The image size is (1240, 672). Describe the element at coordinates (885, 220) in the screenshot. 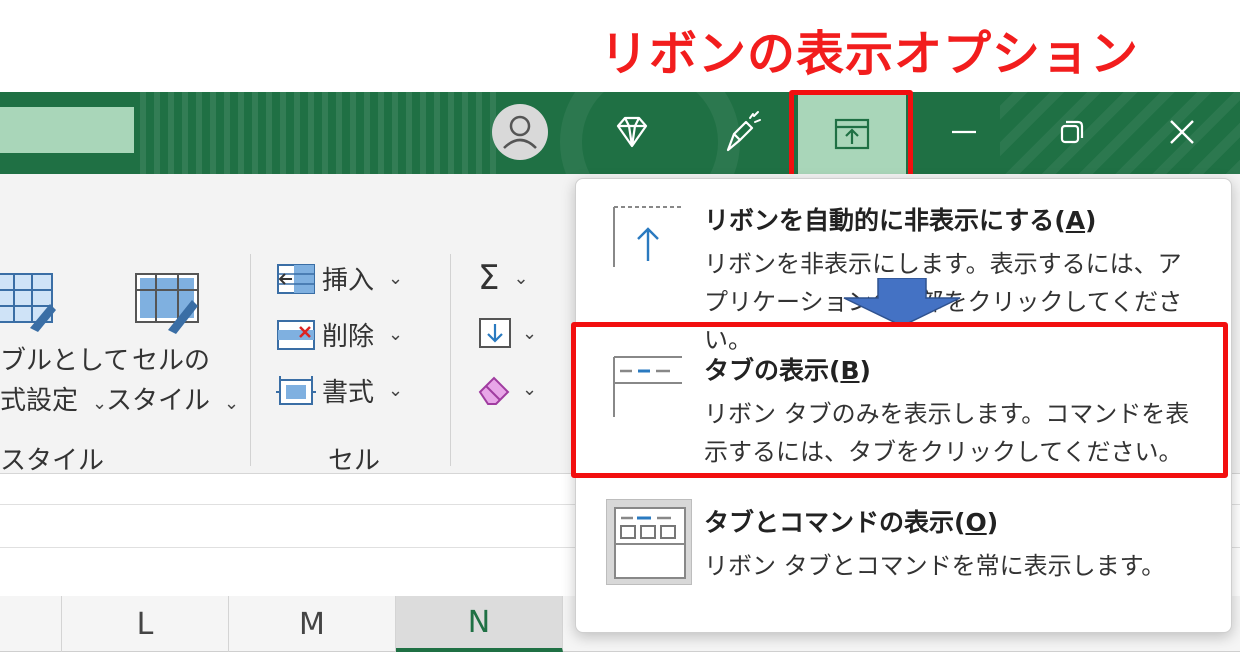

I see `menu-item-title-prefix: リボンを自動的に非表示にする(` at that location.